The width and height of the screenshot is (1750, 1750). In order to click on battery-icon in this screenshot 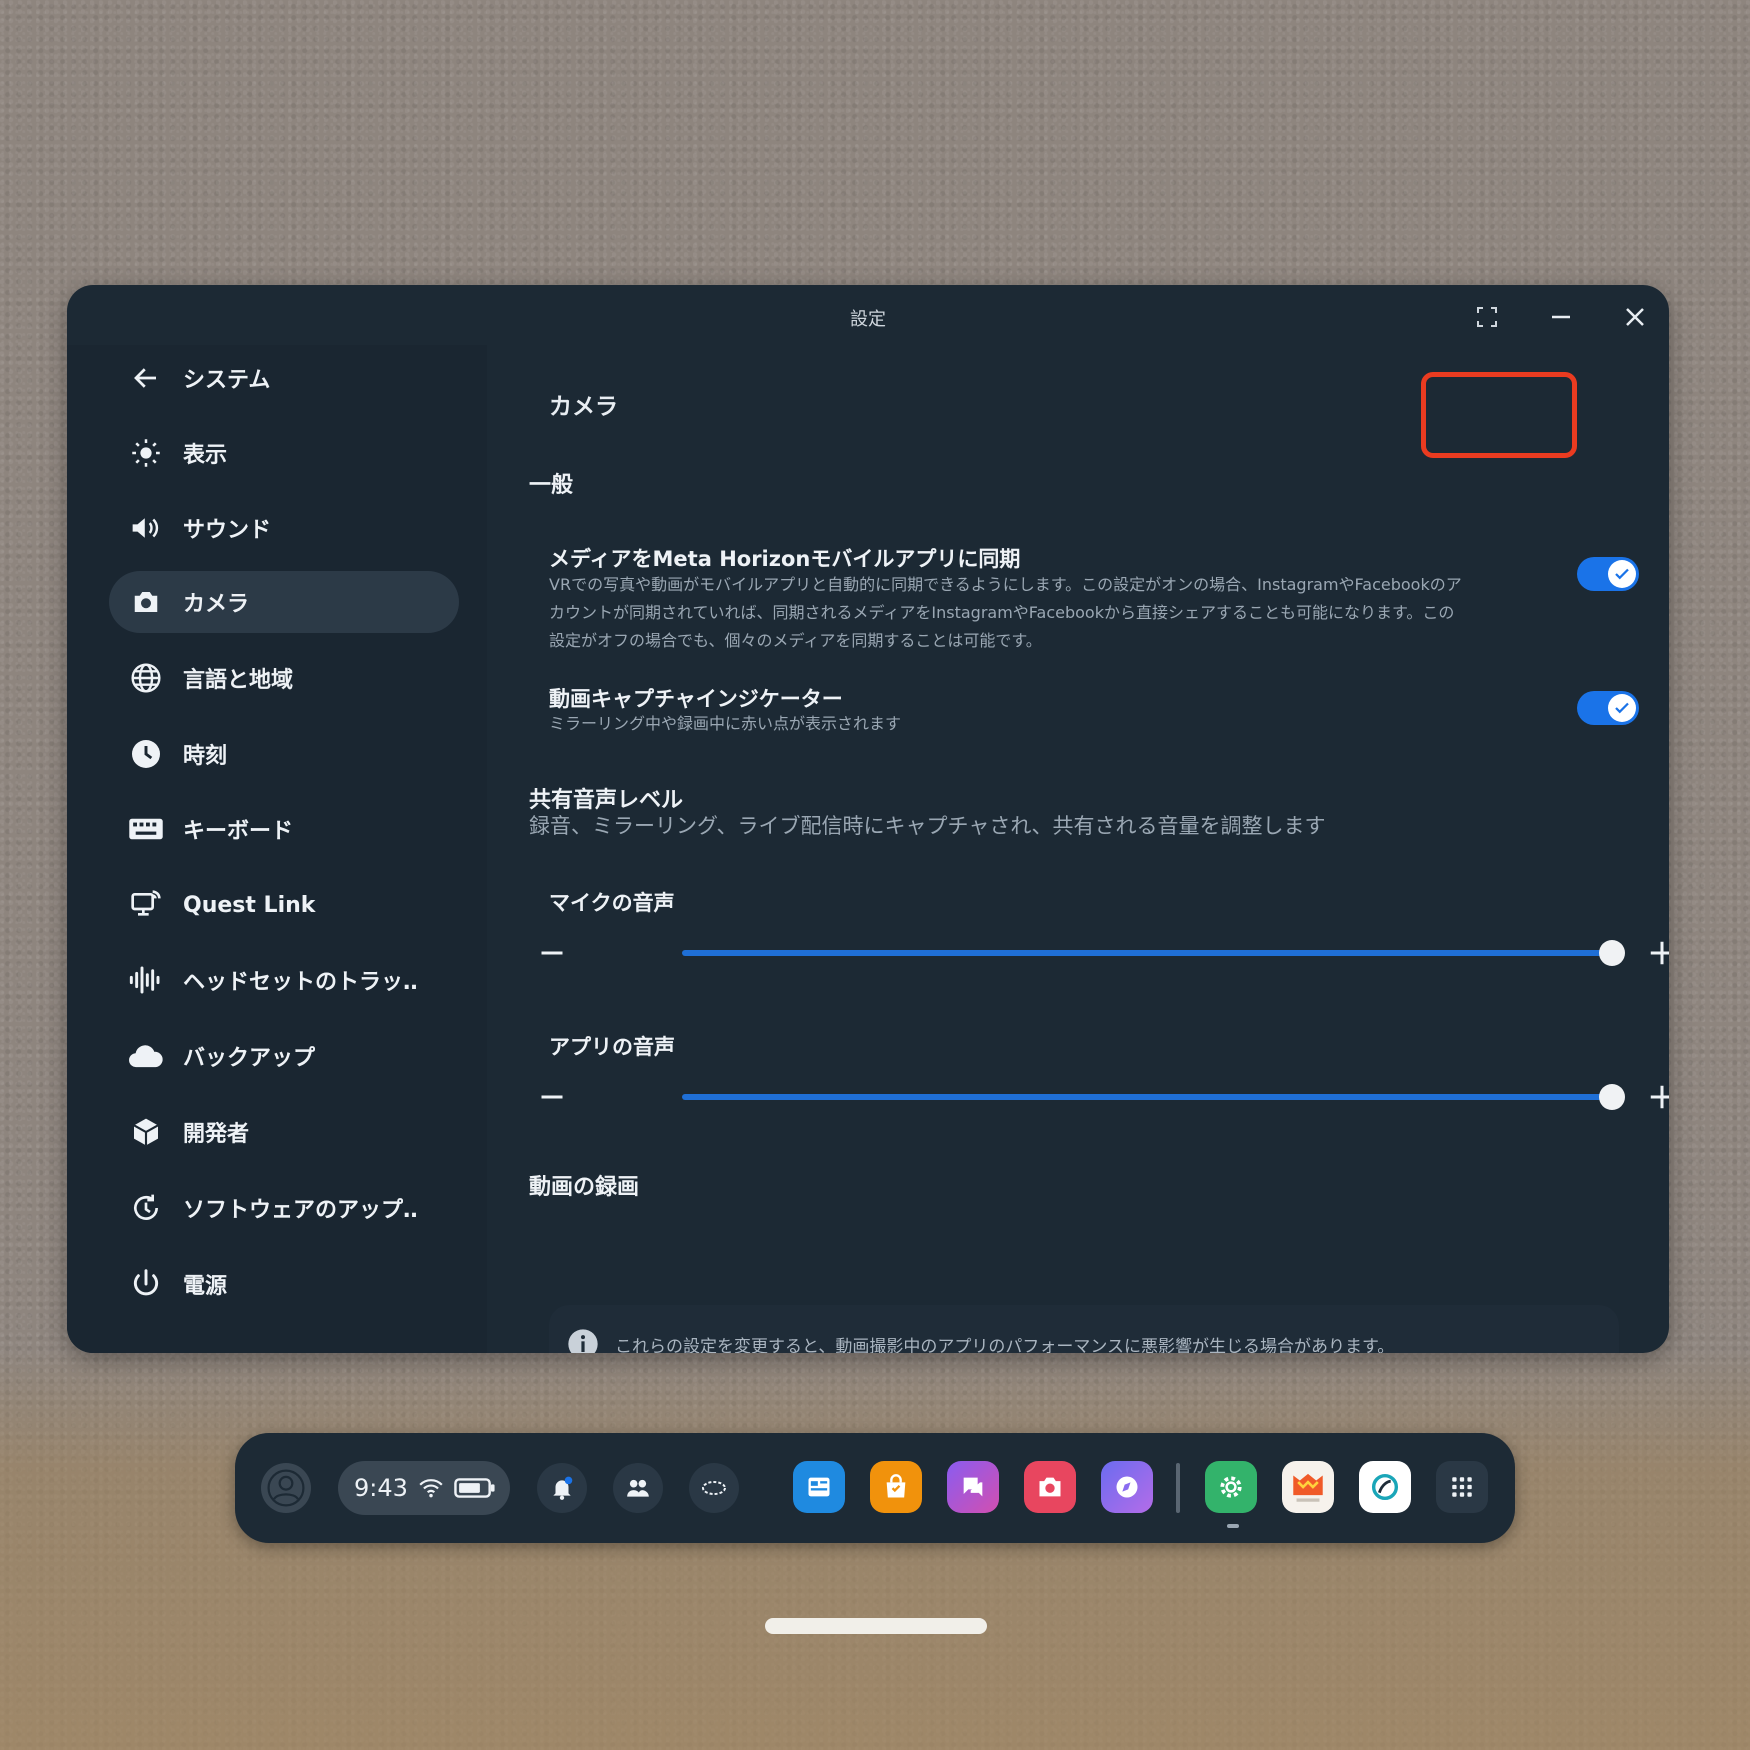, I will do `click(475, 1488)`.